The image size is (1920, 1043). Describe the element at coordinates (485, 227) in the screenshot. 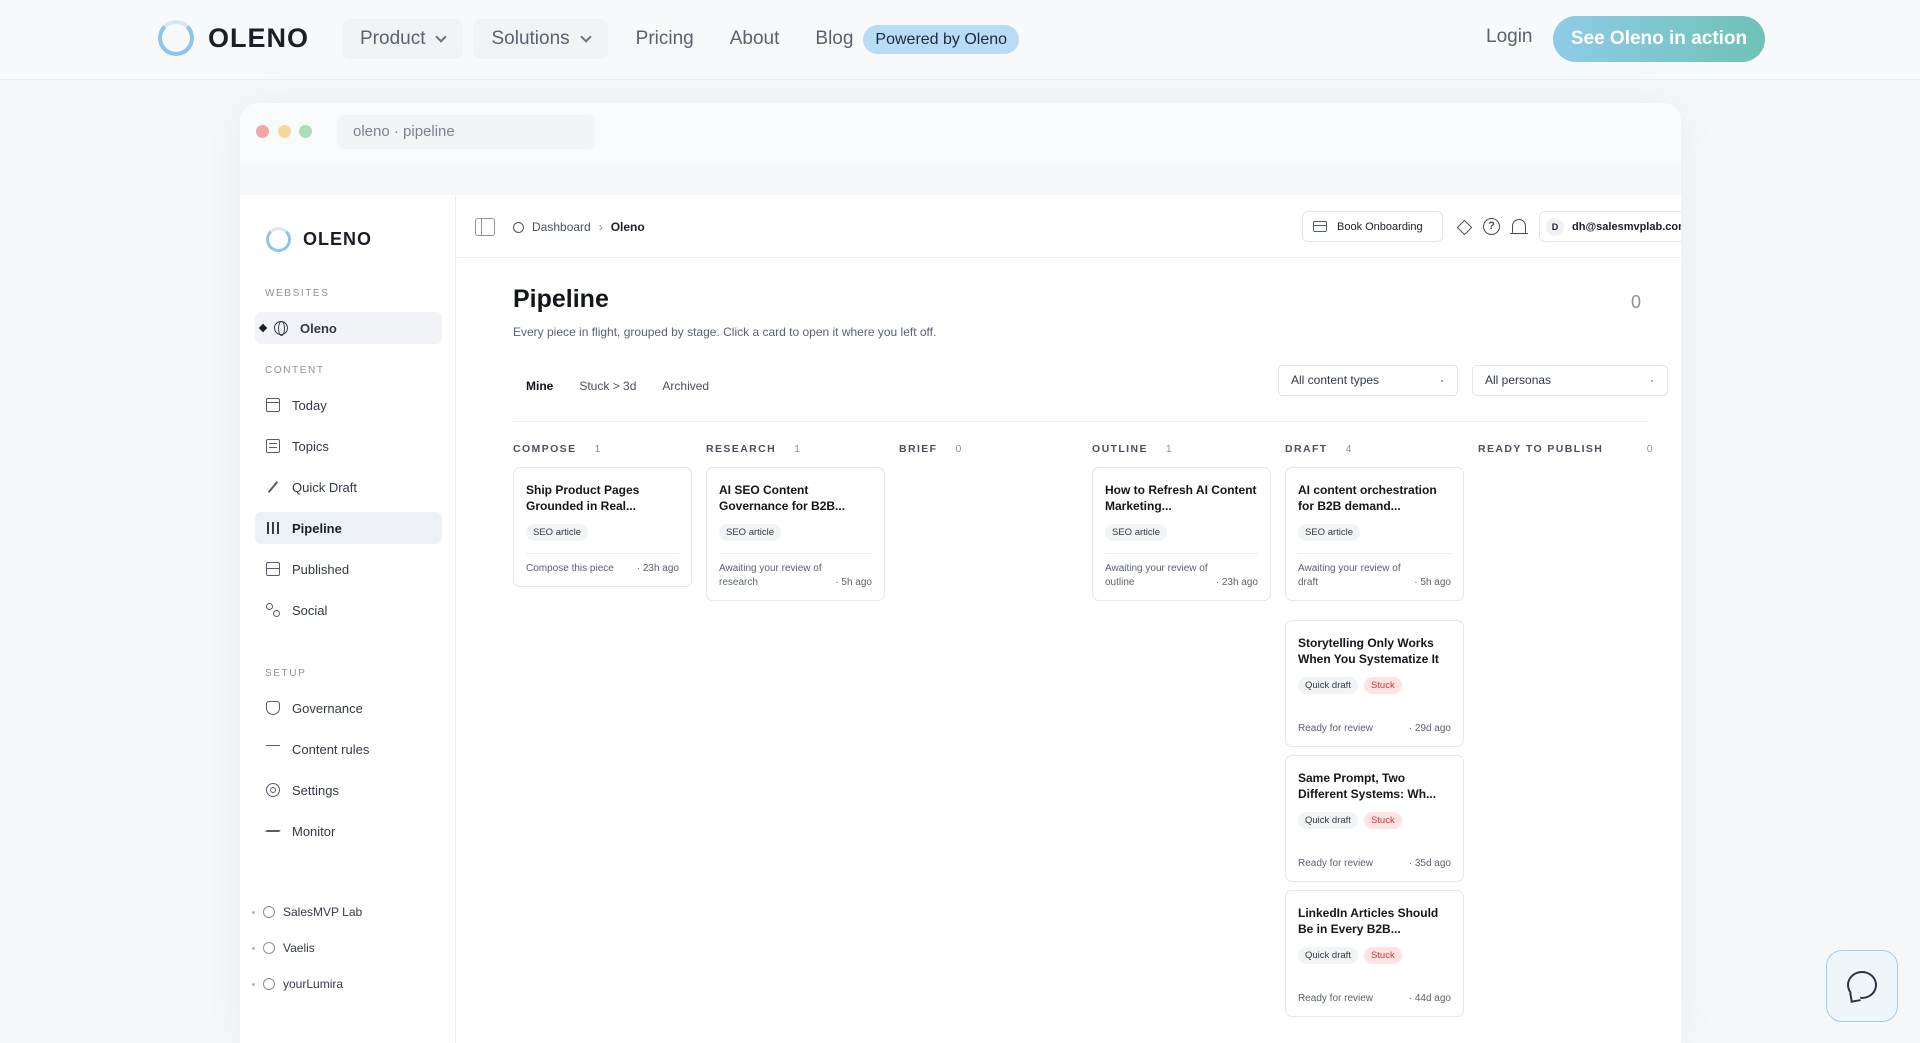

I see `sidebar-toggle-icon` at that location.